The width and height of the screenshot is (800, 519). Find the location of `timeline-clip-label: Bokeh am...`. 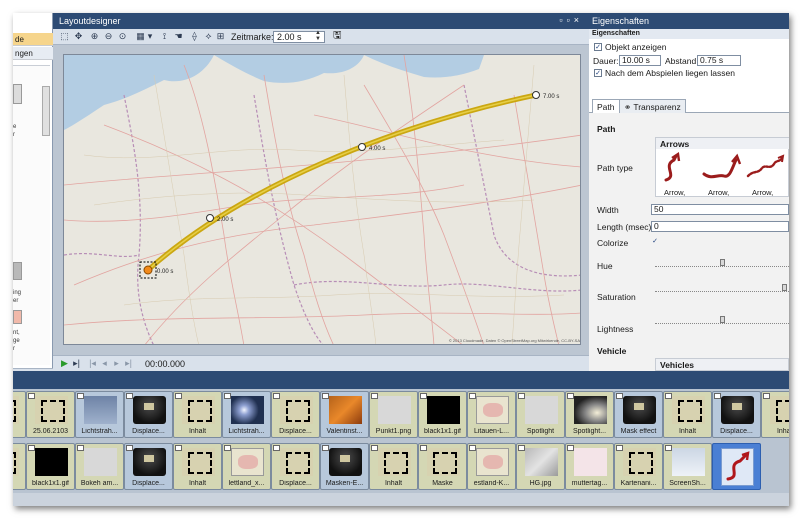

timeline-clip-label: Bokeh am... is located at coordinates (99, 483).